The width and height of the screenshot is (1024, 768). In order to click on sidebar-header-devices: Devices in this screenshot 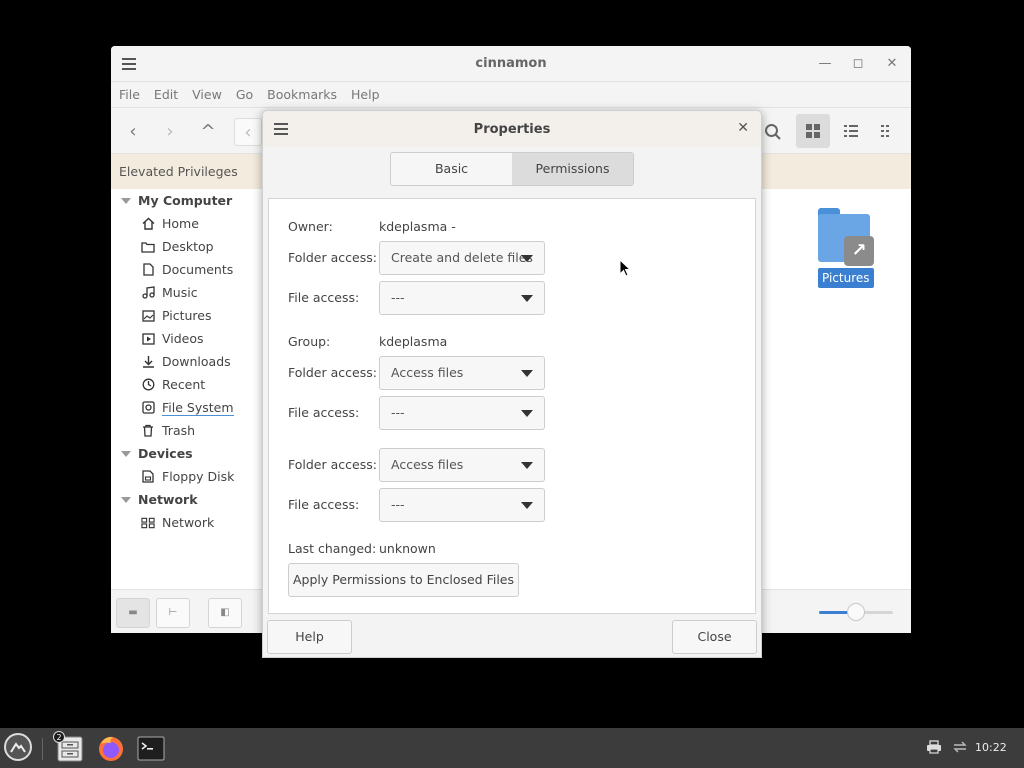, I will do `click(186, 453)`.